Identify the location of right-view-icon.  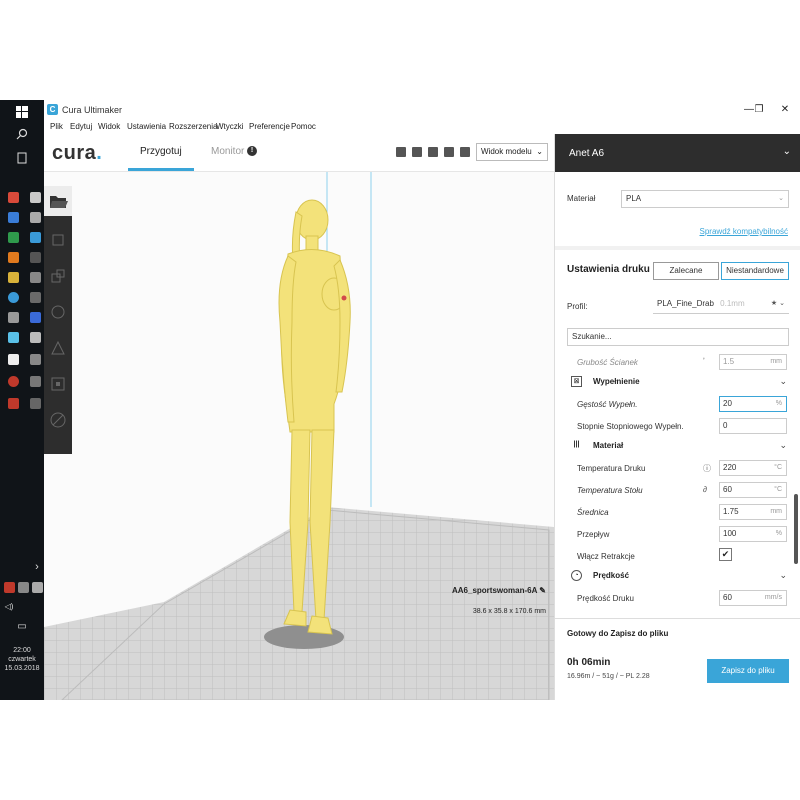
(465, 152).